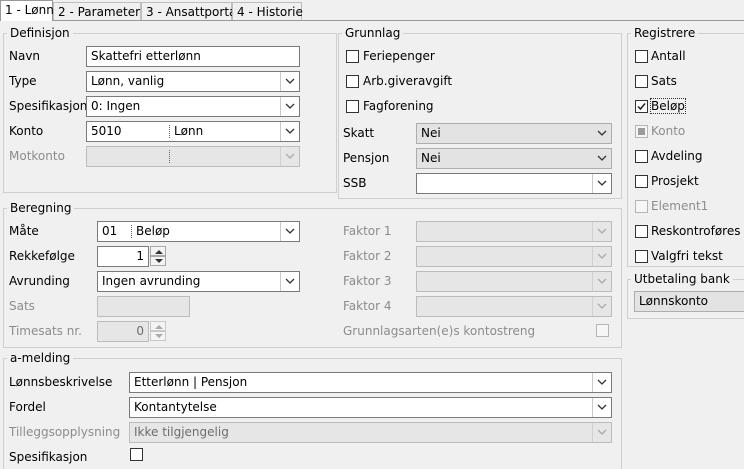 The height and width of the screenshot is (469, 744). What do you see at coordinates (370, 432) in the screenshot?
I see `tilleggsopplysning-select: Ikke tilgjengelig` at bounding box center [370, 432].